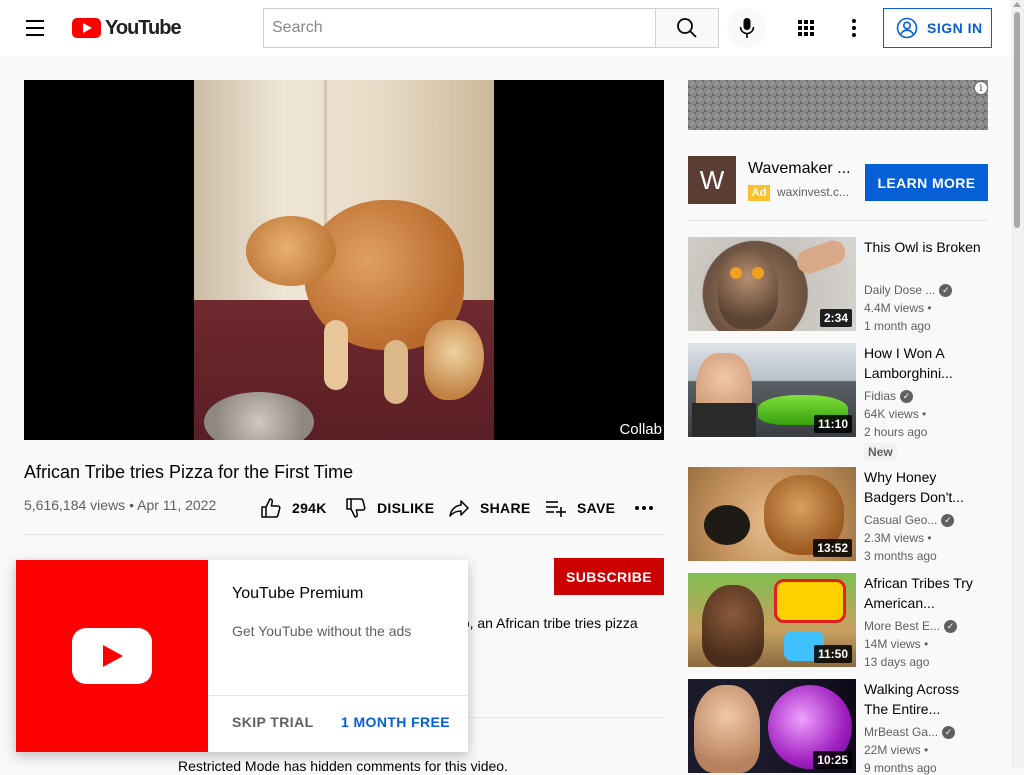  Describe the element at coordinates (926, 182) in the screenshot. I see `learn-more-button: LEARN MORE` at that location.